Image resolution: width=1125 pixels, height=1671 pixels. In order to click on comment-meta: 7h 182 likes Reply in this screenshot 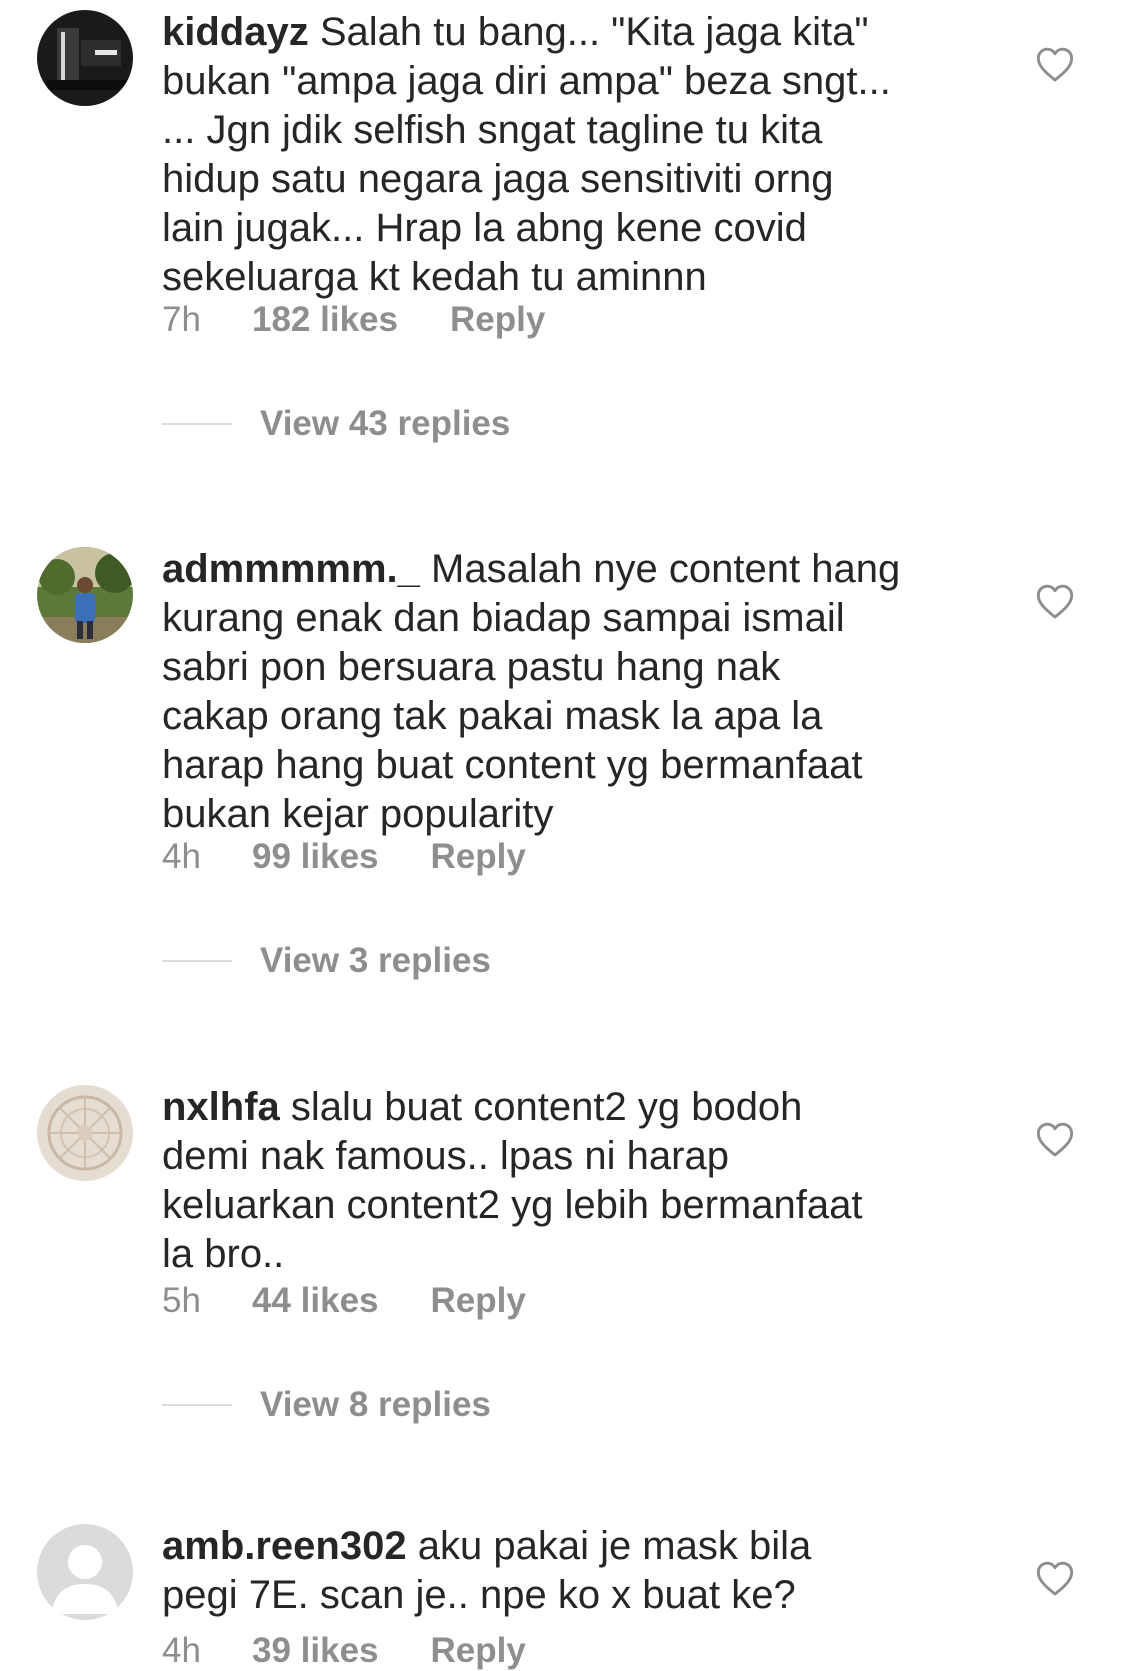, I will do `click(353, 320)`.